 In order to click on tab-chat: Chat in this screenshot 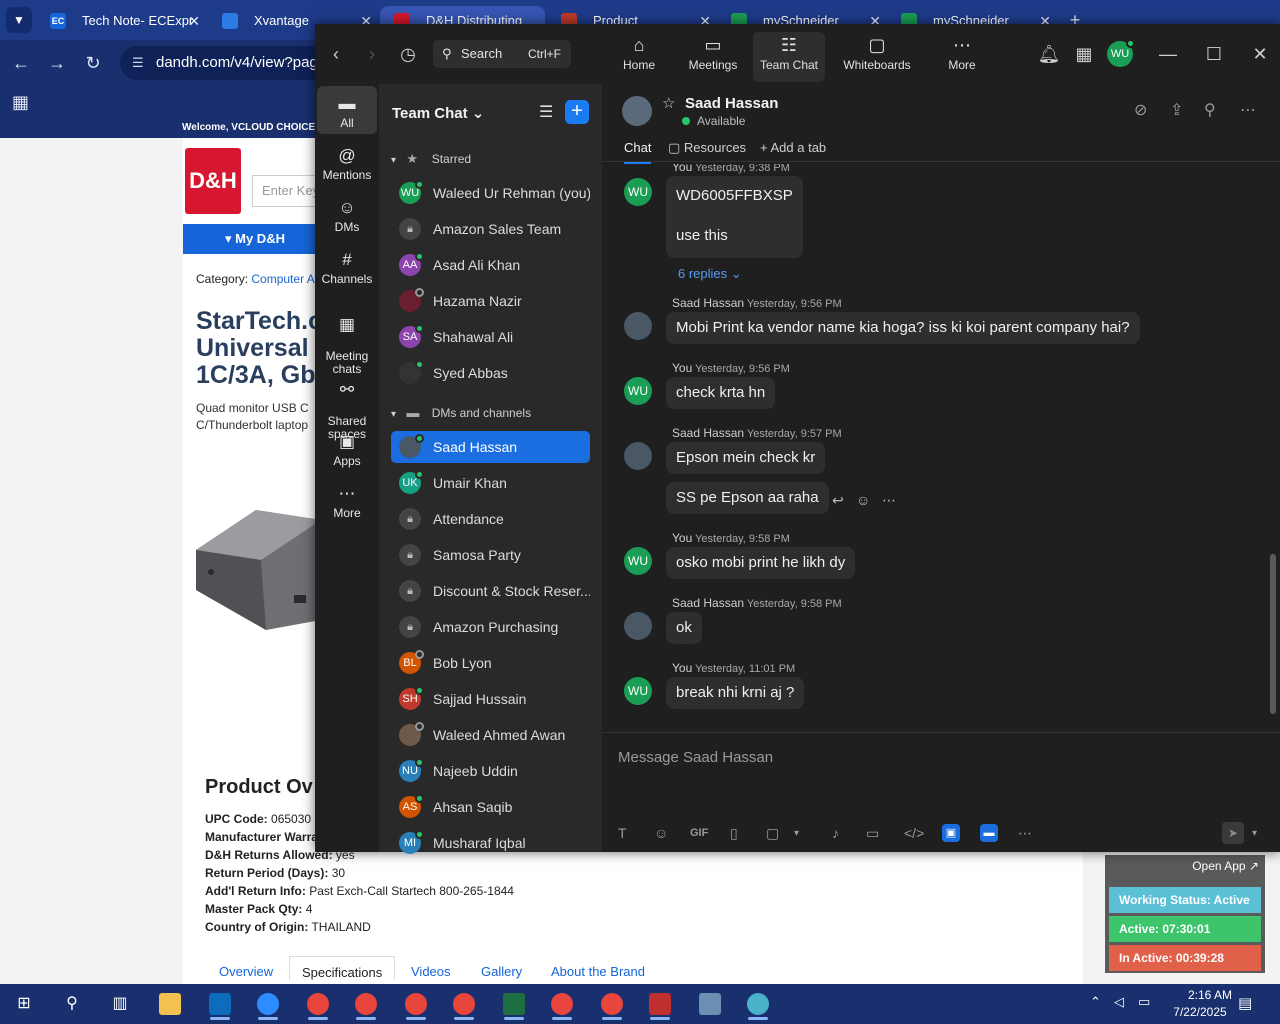, I will do `click(638, 152)`.